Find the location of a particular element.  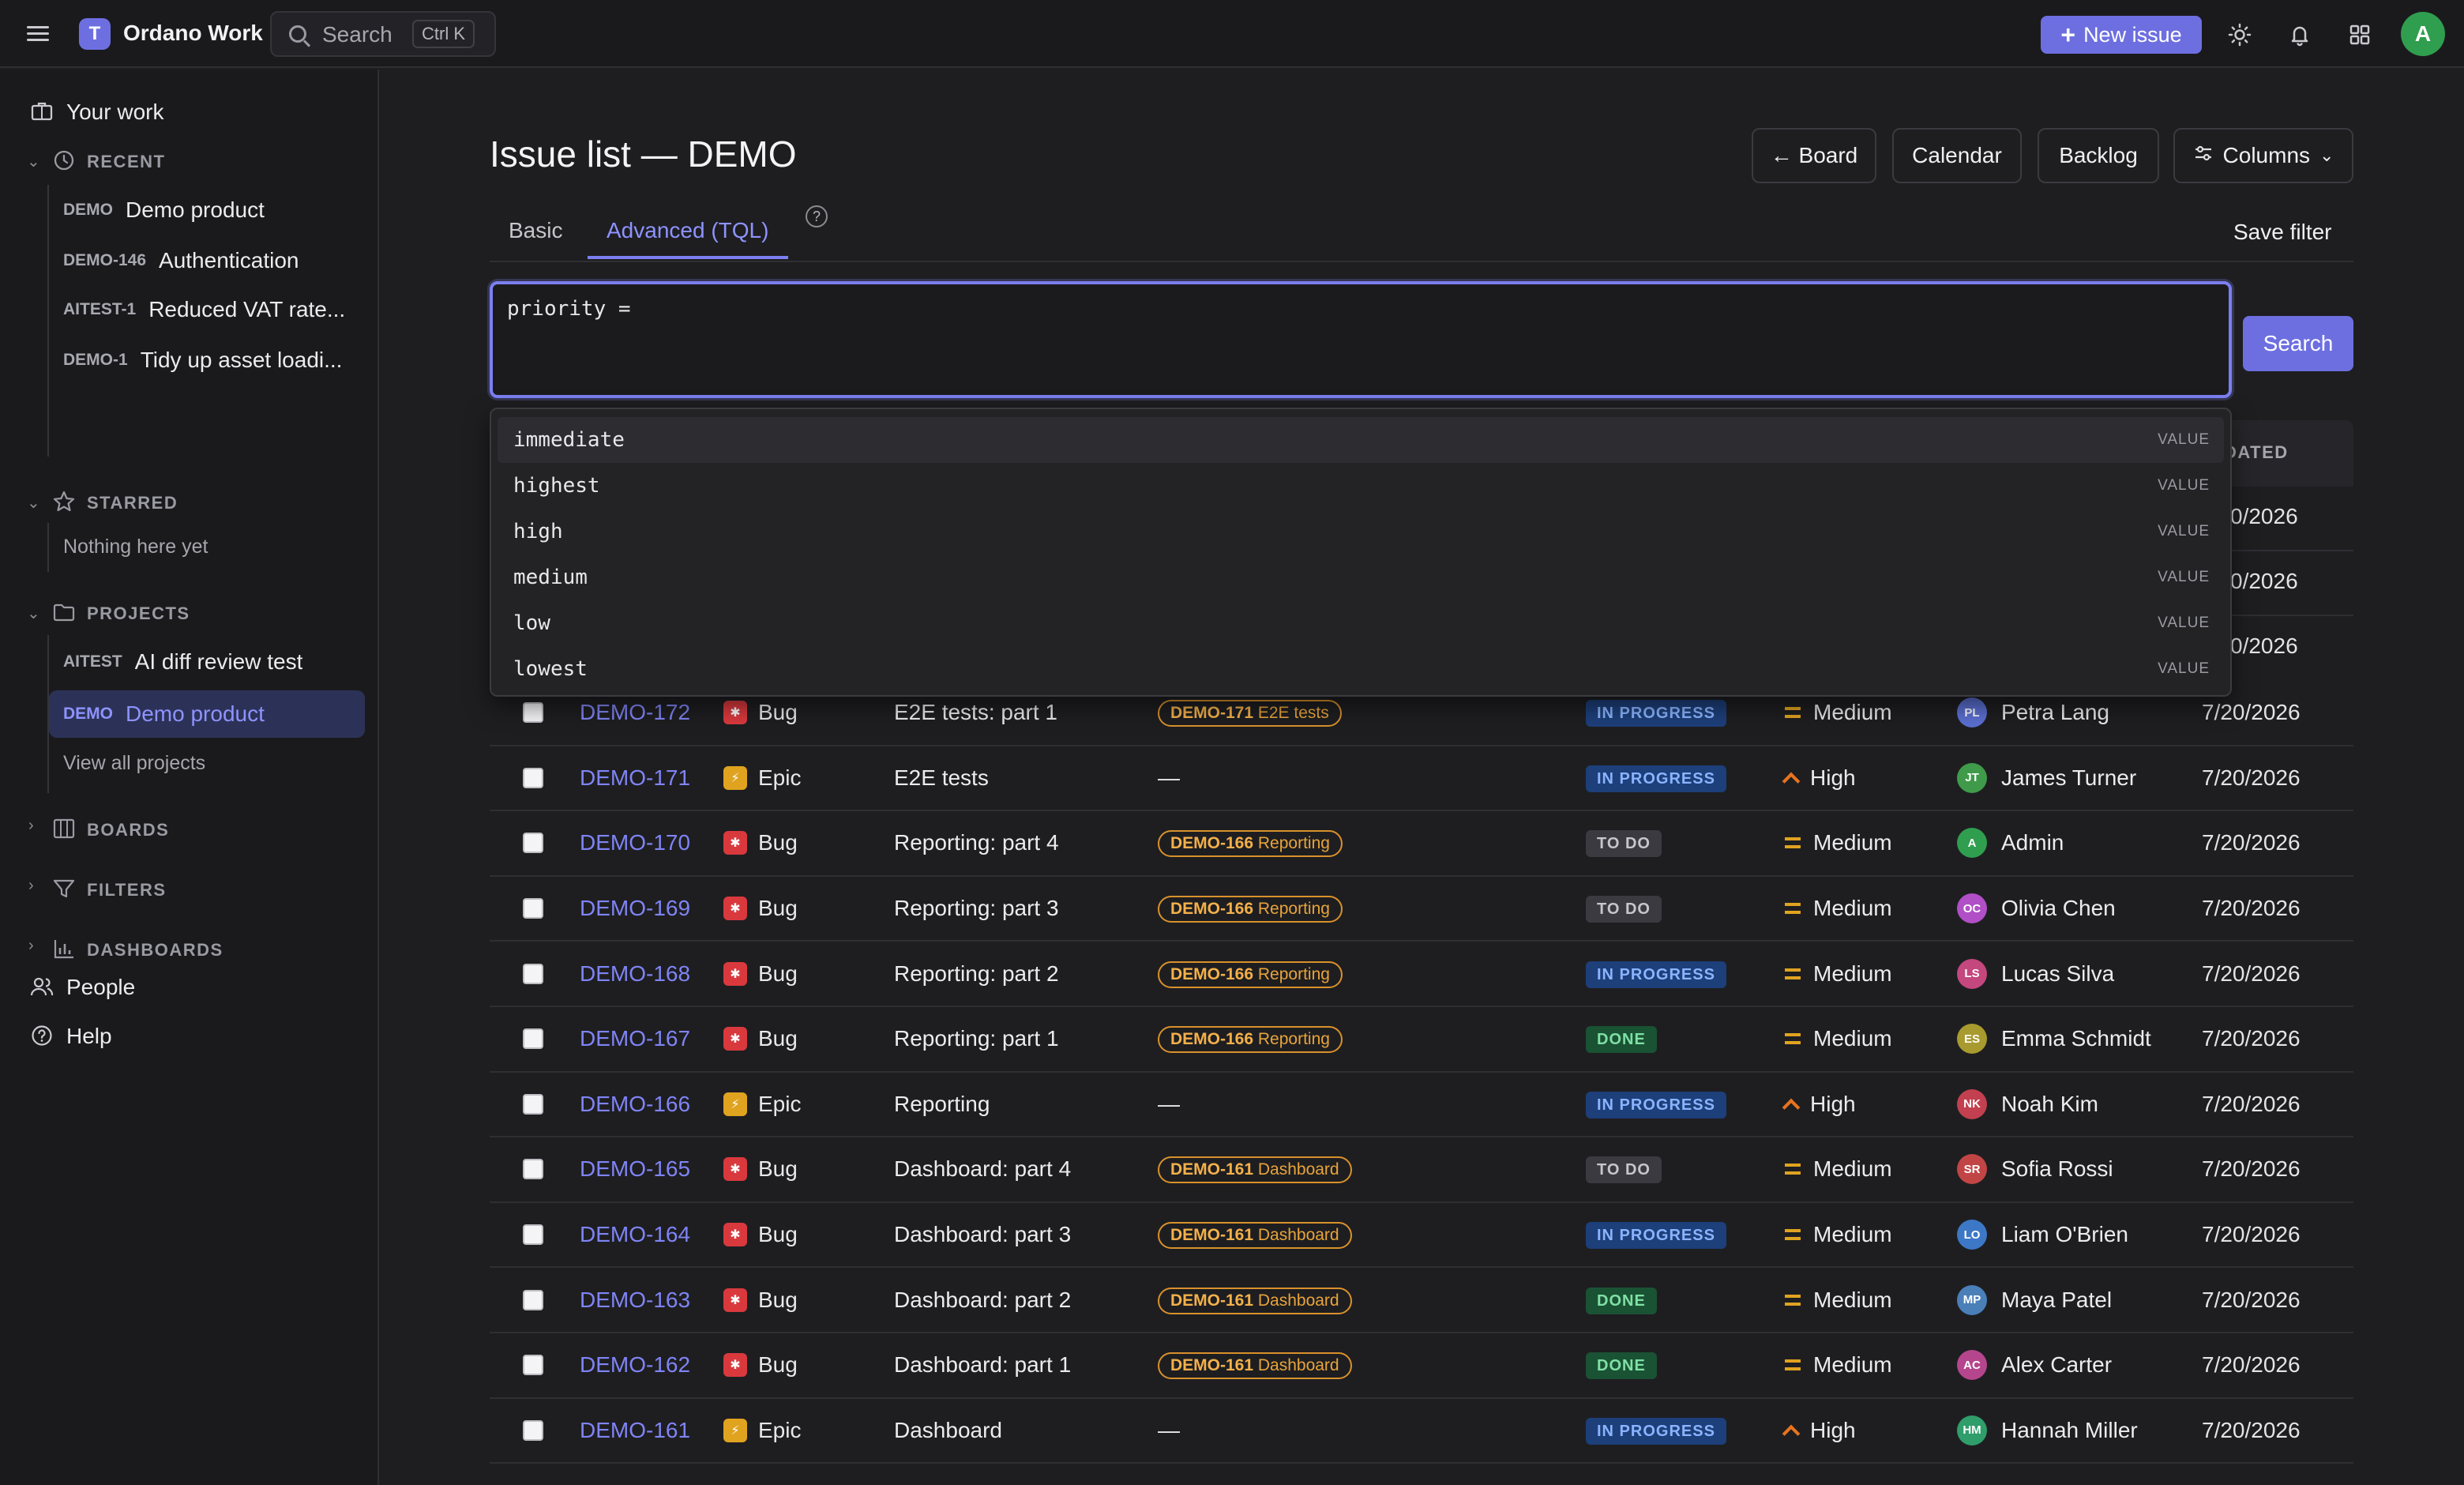

issue-status: DONE is located at coordinates (1621, 1300).